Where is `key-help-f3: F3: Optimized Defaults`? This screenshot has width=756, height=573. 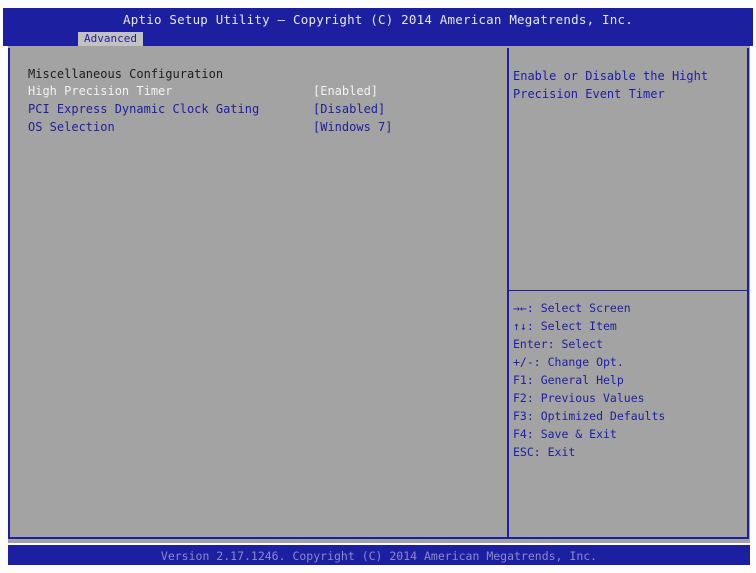 key-help-f3: F3: Optimized Defaults is located at coordinates (589, 416).